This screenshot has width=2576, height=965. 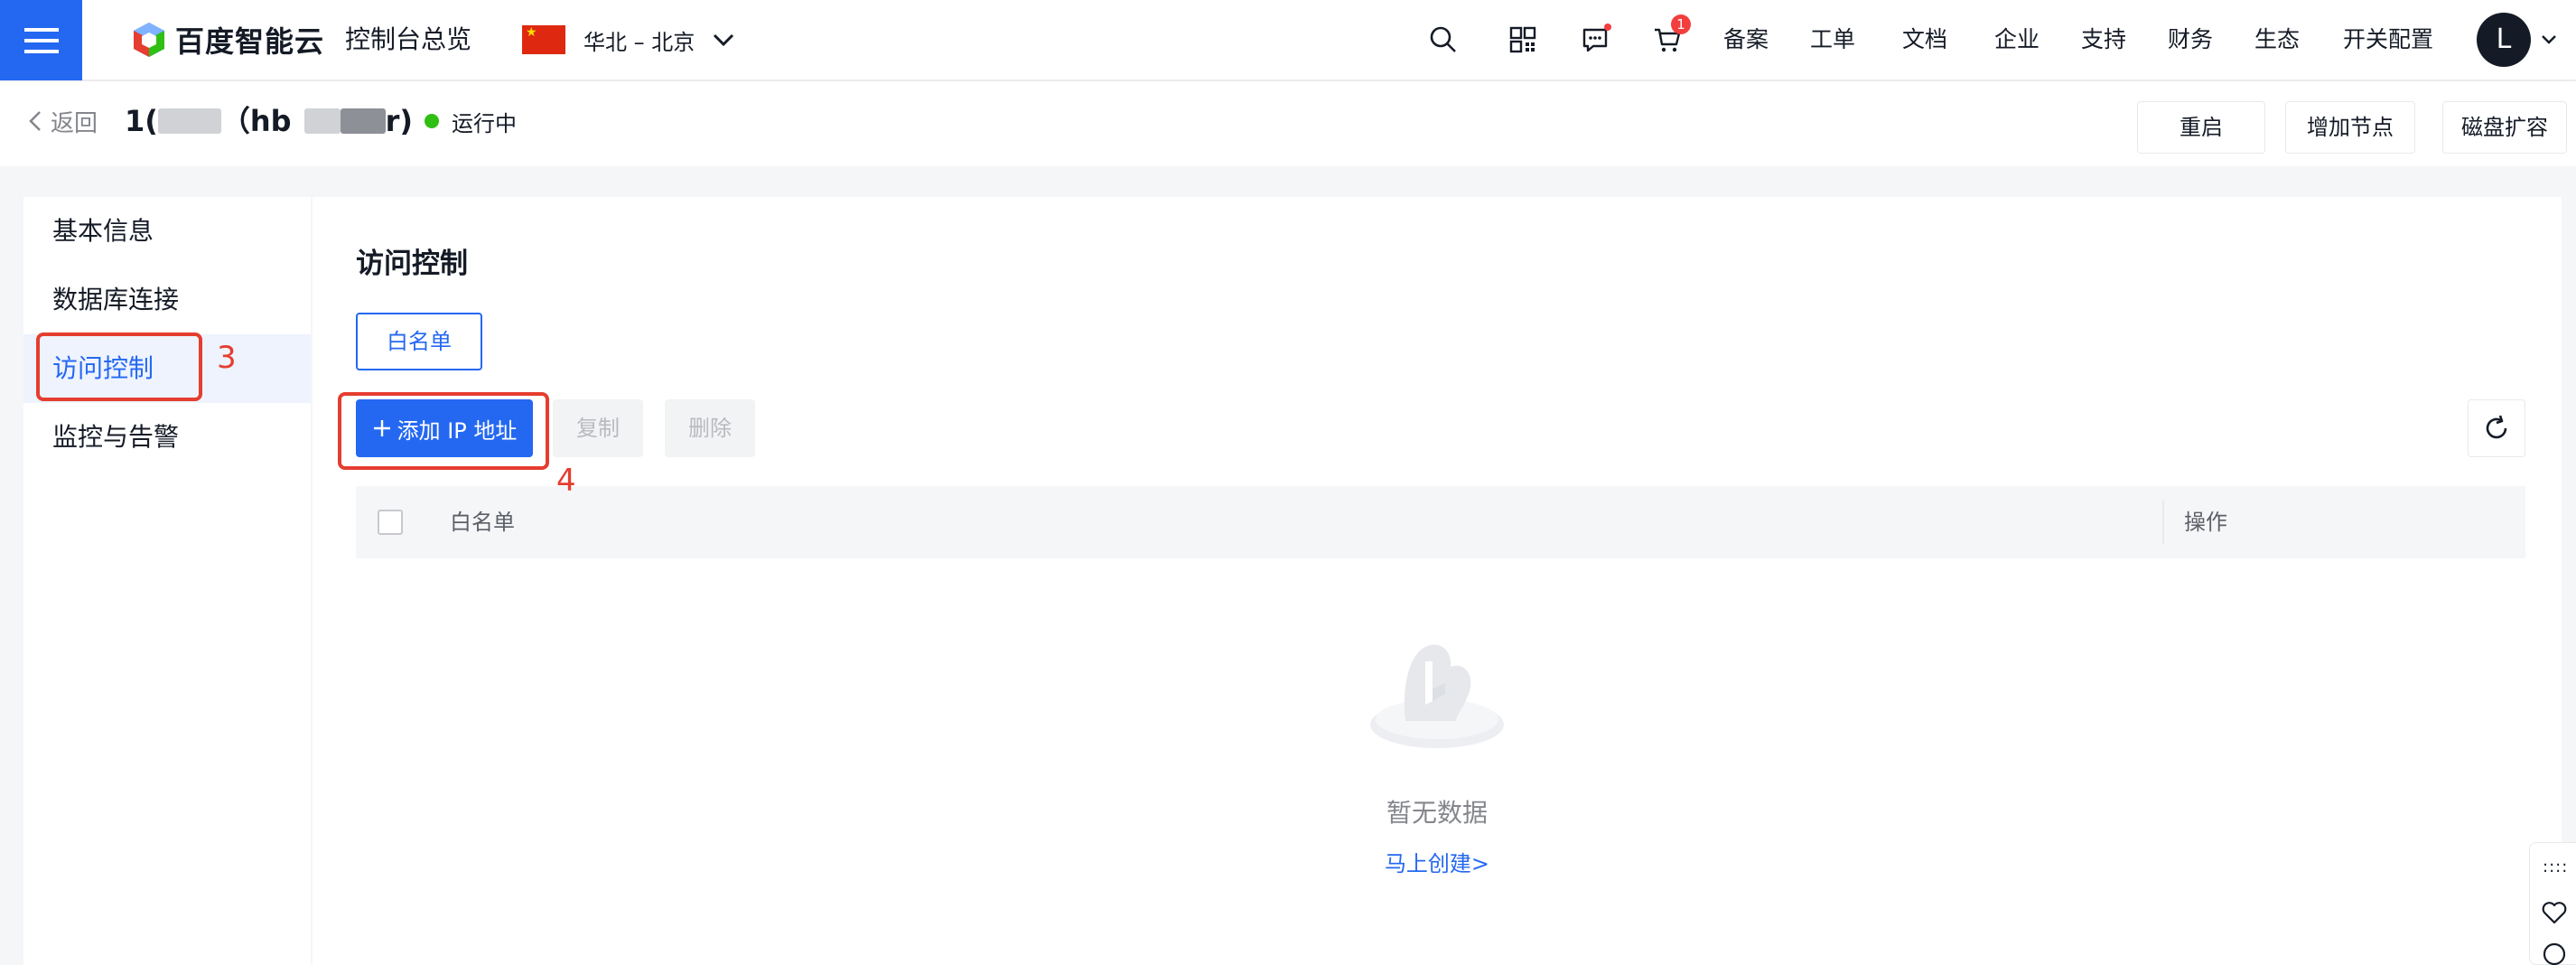 What do you see at coordinates (2554, 953) in the screenshot?
I see `feedback-icon` at bounding box center [2554, 953].